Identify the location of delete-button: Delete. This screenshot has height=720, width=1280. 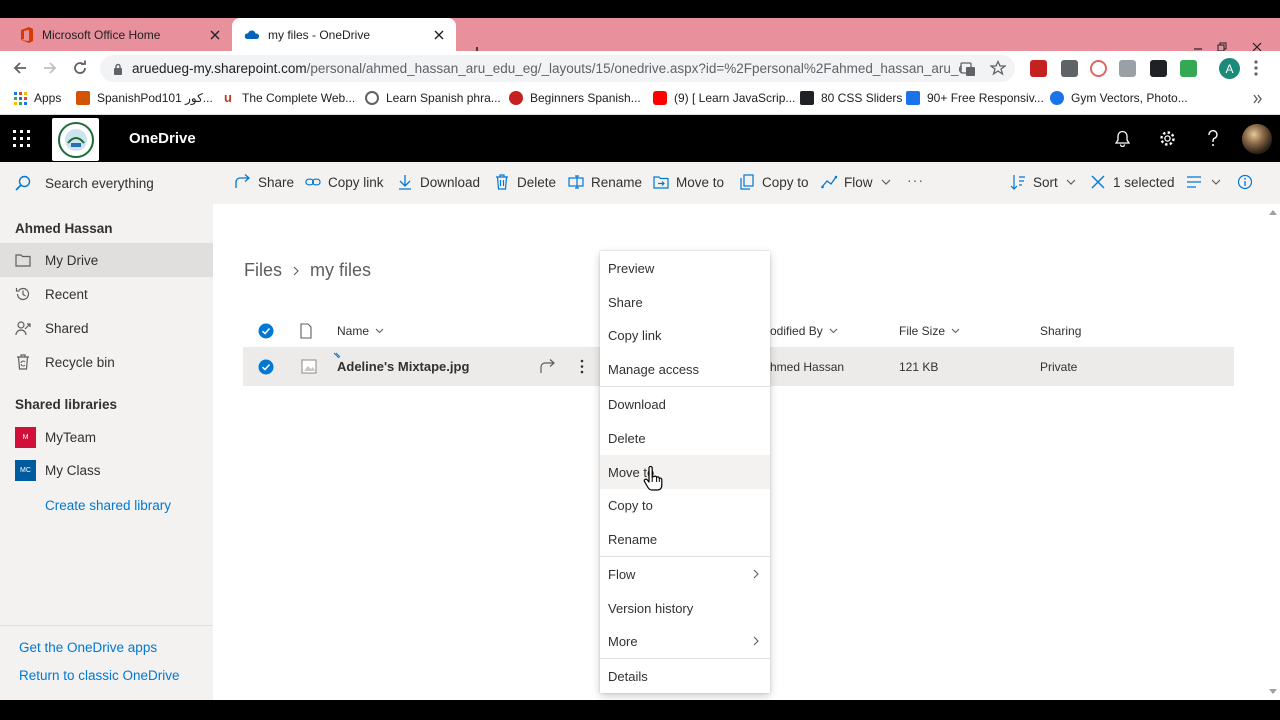
(525, 182).